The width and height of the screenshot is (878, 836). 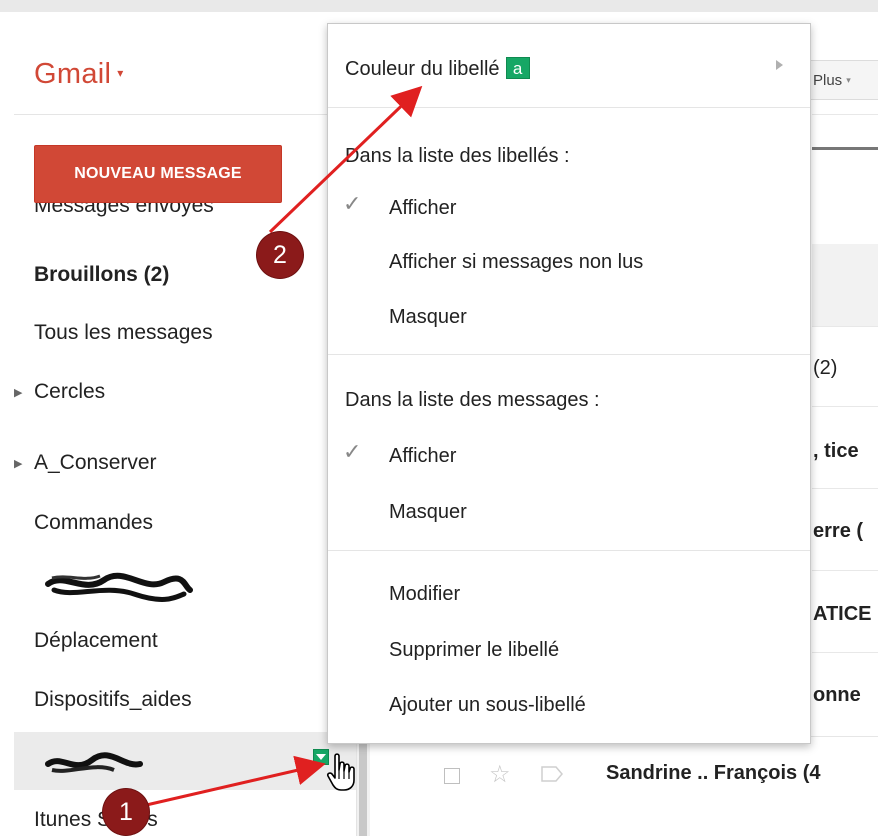 I want to click on list-item-fragment: (2), so click(x=825, y=368).